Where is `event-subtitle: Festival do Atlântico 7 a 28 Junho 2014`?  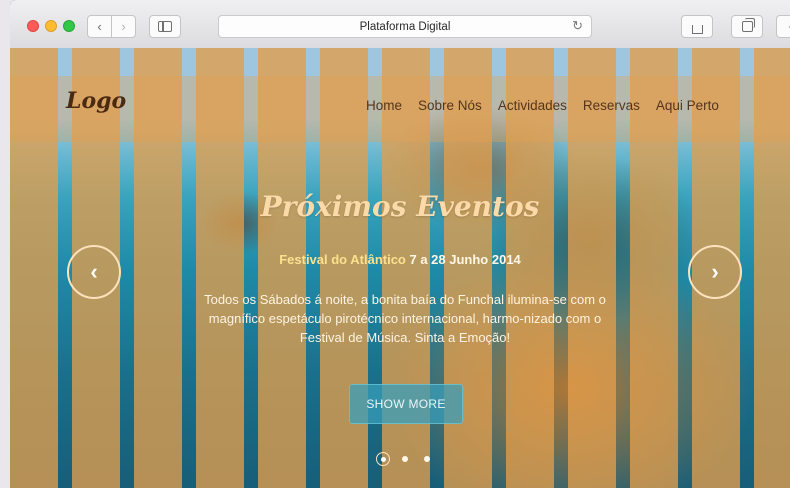 event-subtitle: Festival do Atlântico 7 a 28 Junho 2014 is located at coordinates (400, 259).